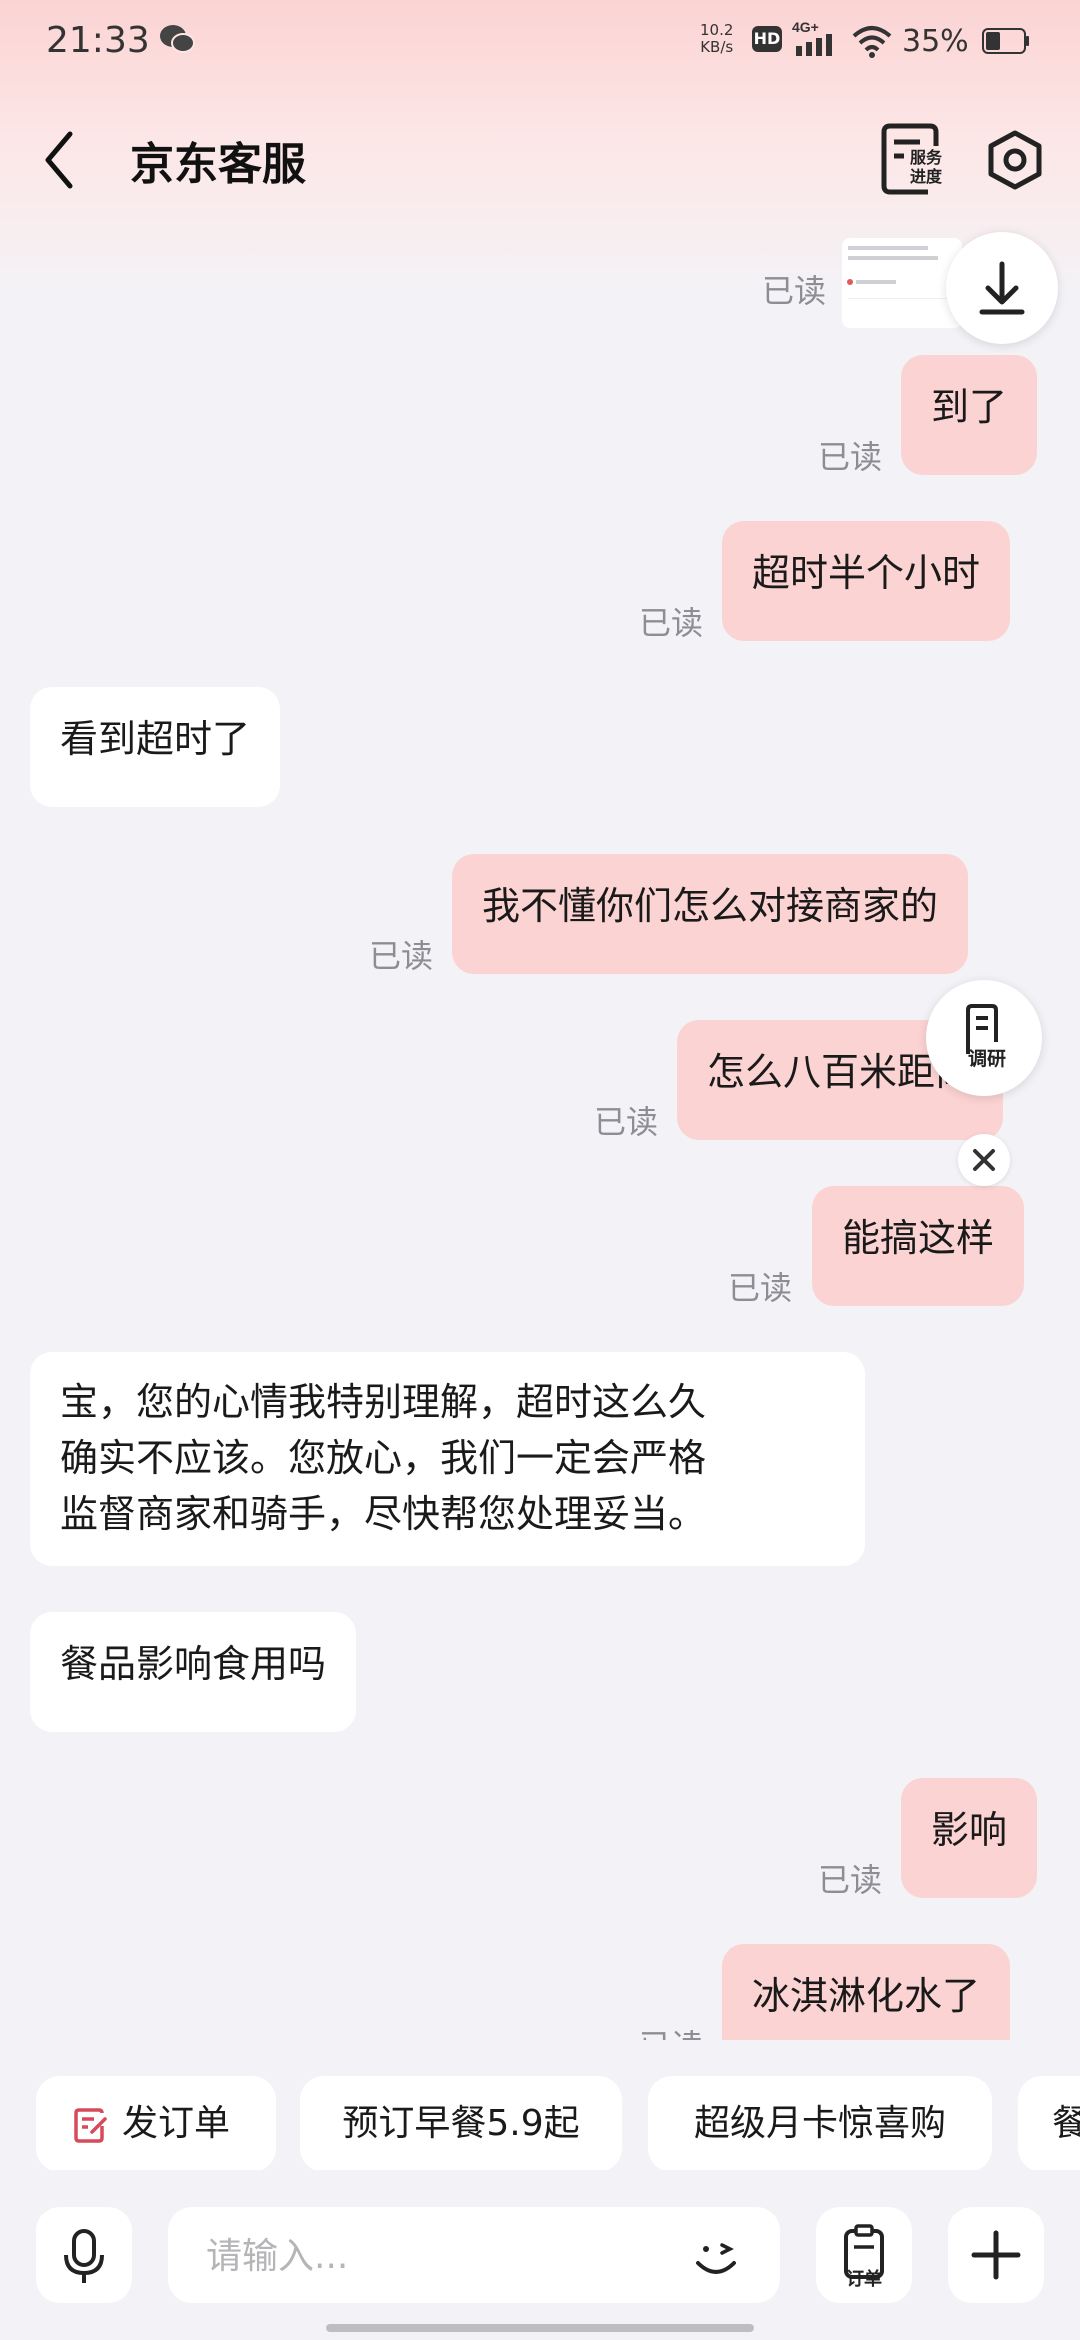 The width and height of the screenshot is (1080, 2340). I want to click on emoji-icon, so click(716, 2257).